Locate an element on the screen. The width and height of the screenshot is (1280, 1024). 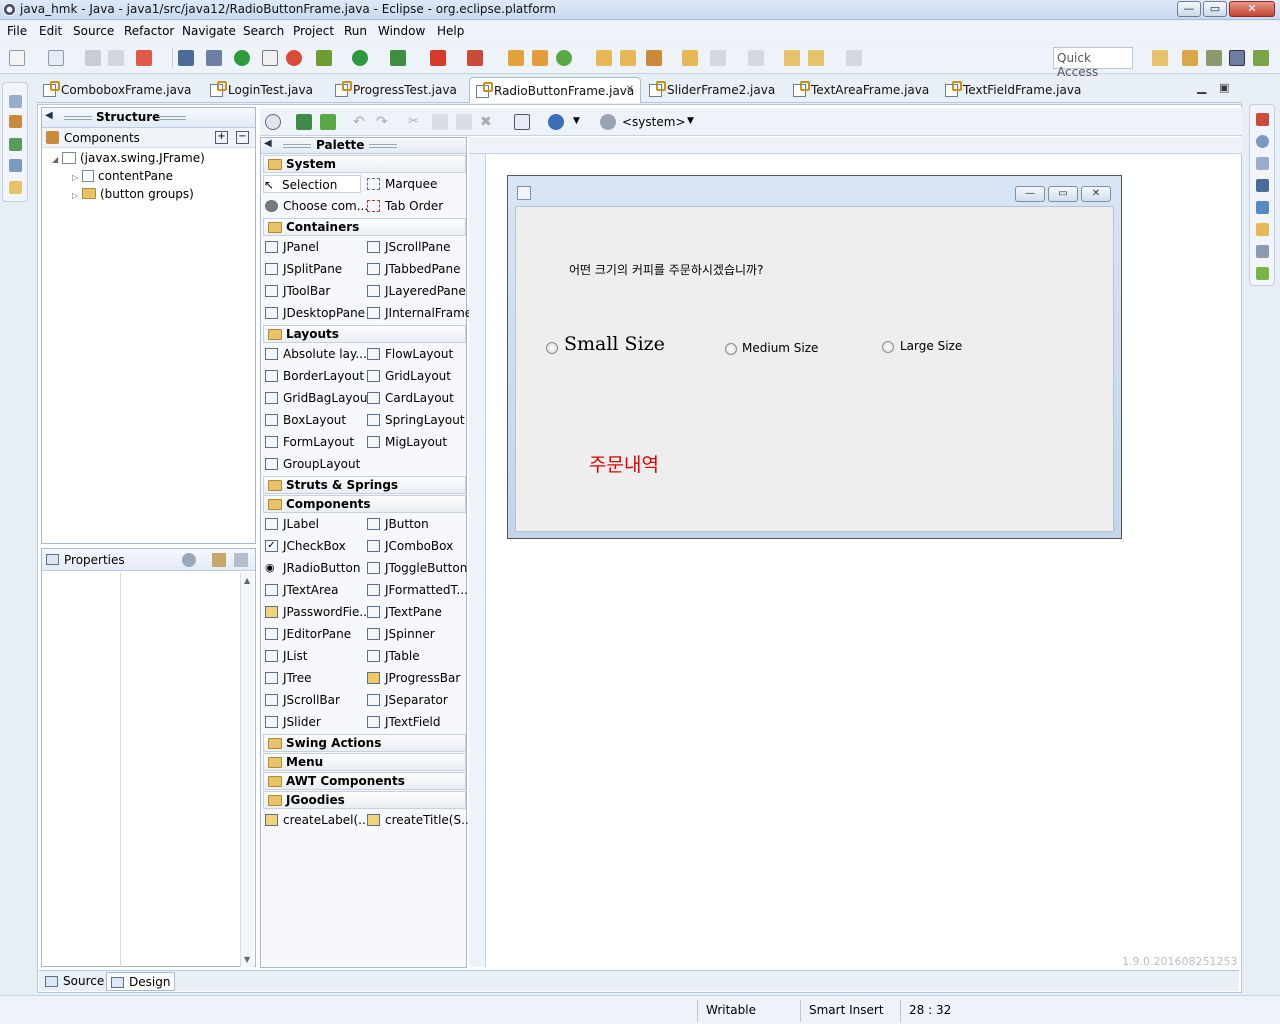
collapsed-triangle-icon: ▷ is located at coordinates (77, 177).